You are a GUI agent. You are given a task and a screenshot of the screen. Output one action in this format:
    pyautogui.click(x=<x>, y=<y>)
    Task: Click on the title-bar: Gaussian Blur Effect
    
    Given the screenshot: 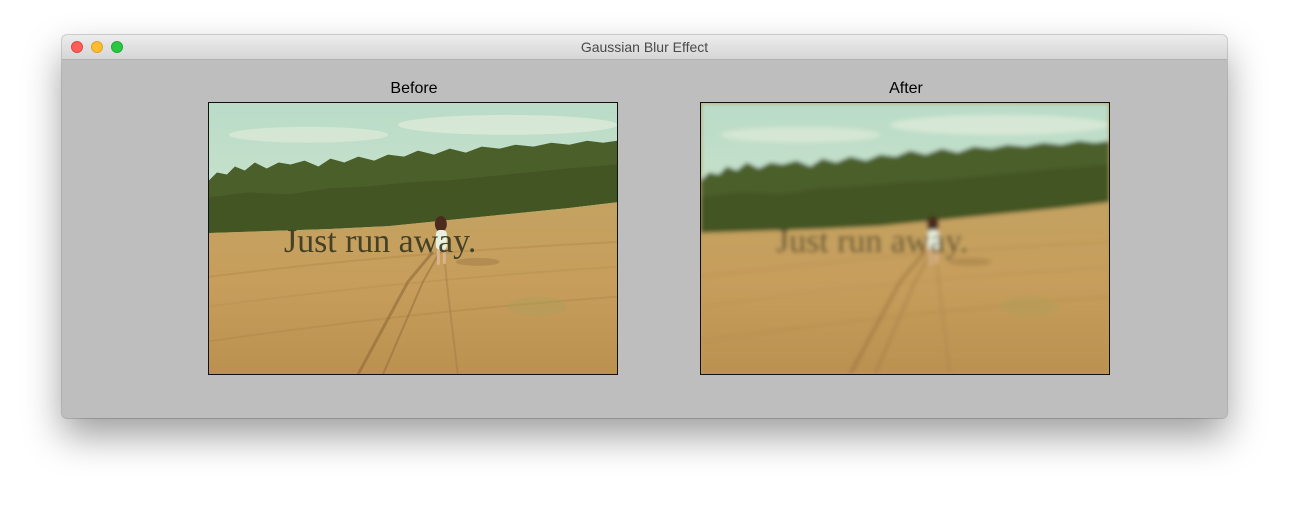 What is the action you would take?
    pyautogui.click(x=644, y=47)
    